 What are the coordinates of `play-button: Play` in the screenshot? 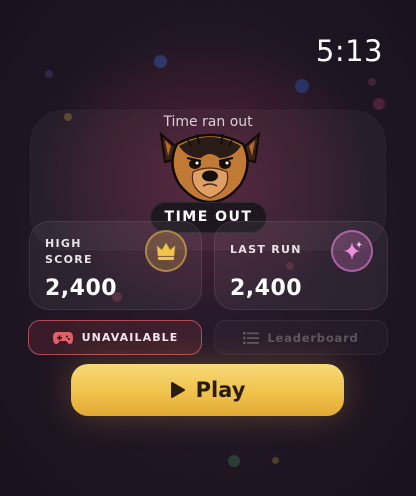 It's located at (207, 390).